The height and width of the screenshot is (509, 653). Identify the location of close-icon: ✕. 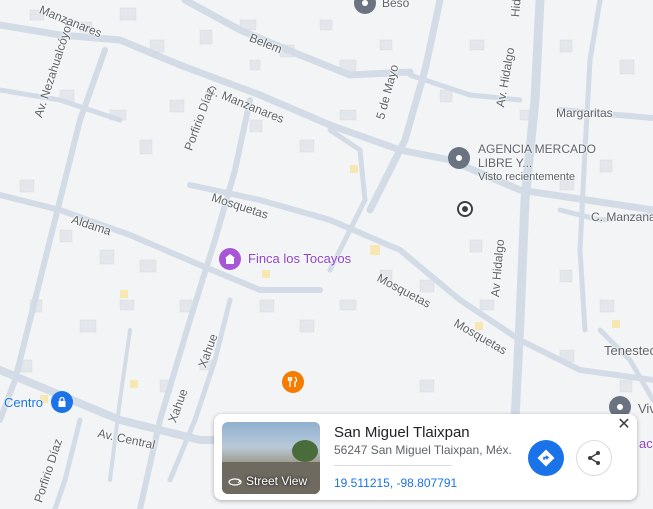
(624, 425).